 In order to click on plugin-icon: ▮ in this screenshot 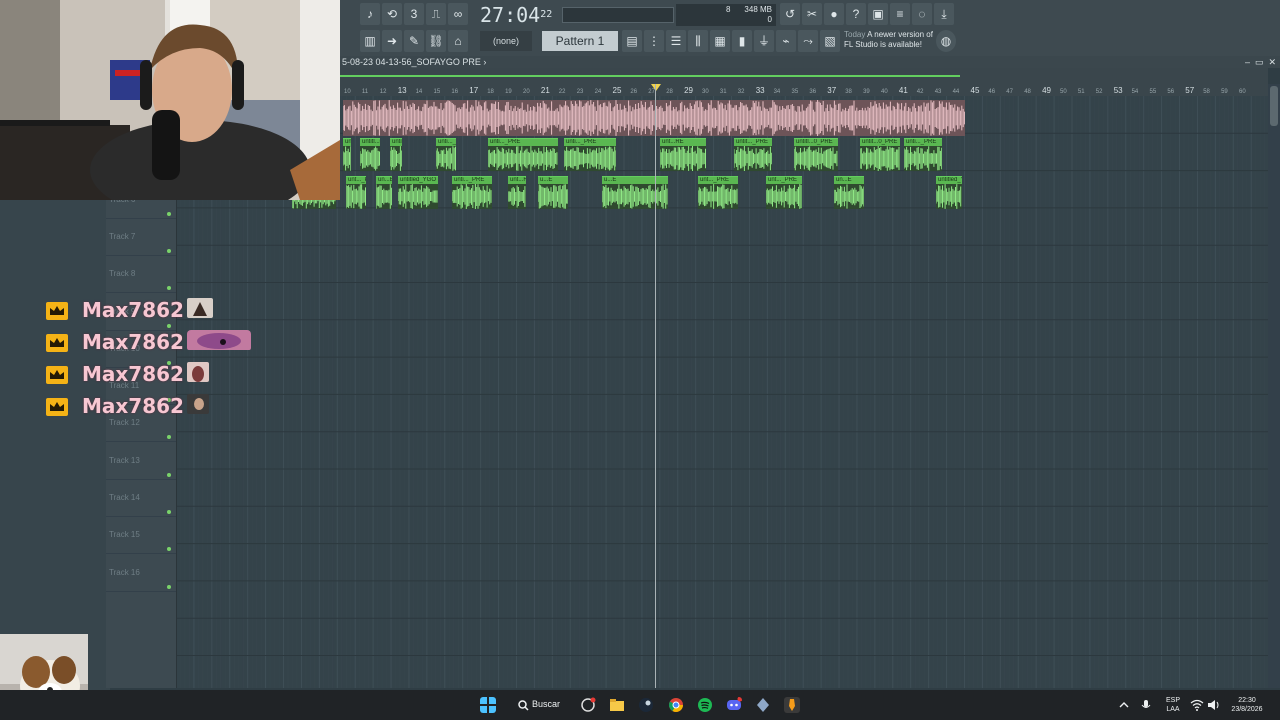, I will do `click(742, 41)`.